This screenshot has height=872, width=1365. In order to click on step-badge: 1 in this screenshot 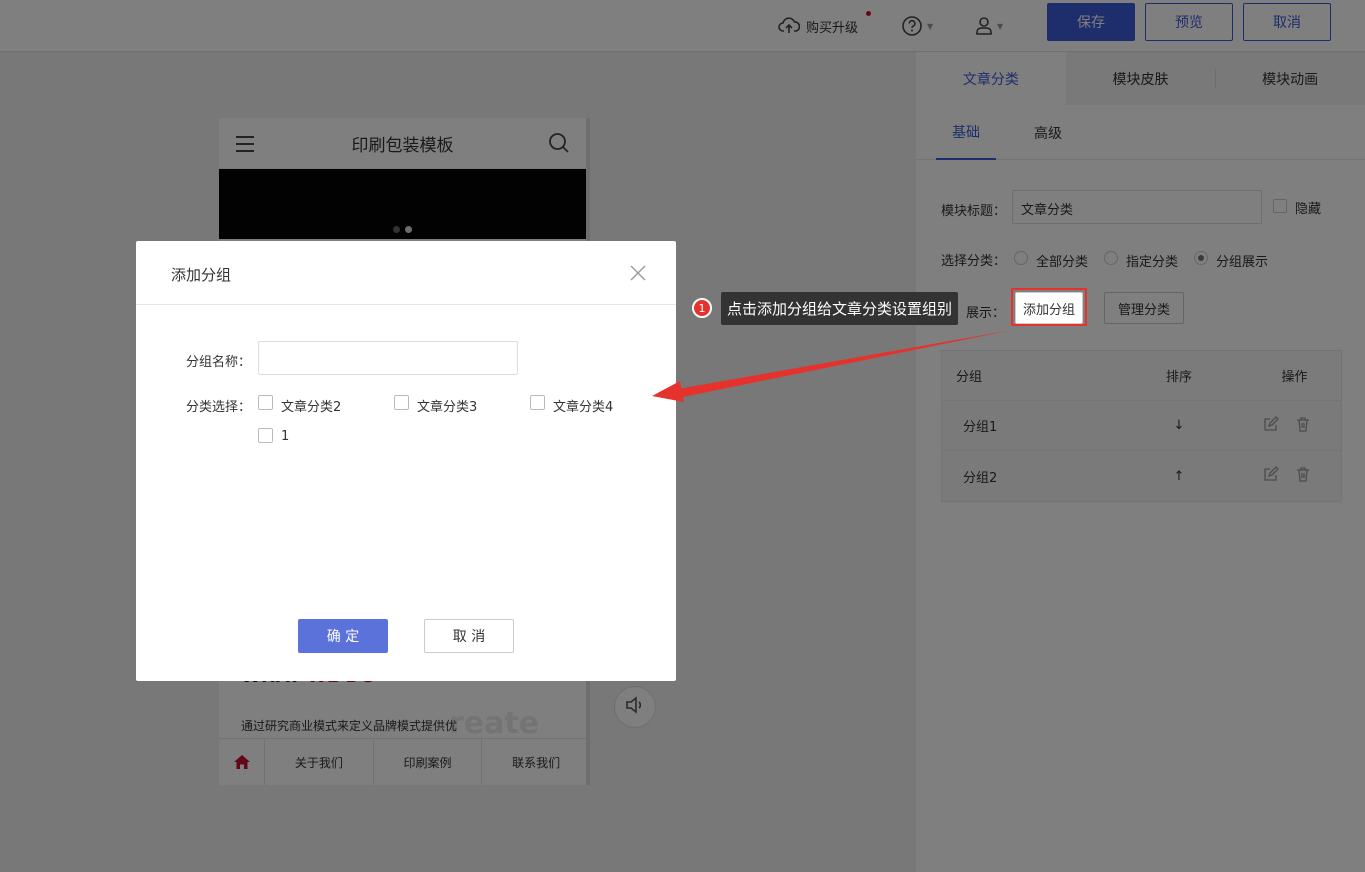, I will do `click(702, 308)`.